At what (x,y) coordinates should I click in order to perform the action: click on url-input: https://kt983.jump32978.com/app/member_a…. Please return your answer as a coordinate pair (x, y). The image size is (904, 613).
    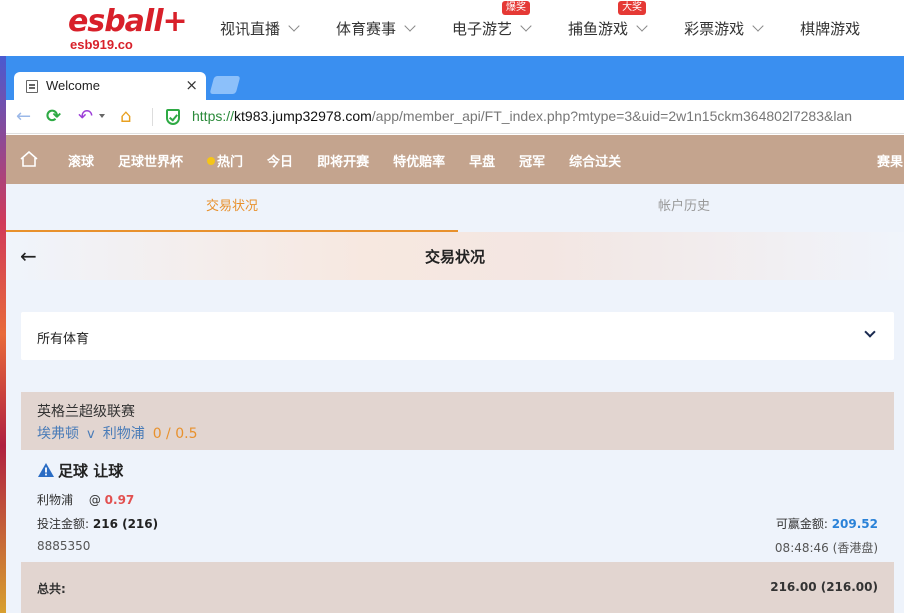
    Looking at the image, I should click on (522, 116).